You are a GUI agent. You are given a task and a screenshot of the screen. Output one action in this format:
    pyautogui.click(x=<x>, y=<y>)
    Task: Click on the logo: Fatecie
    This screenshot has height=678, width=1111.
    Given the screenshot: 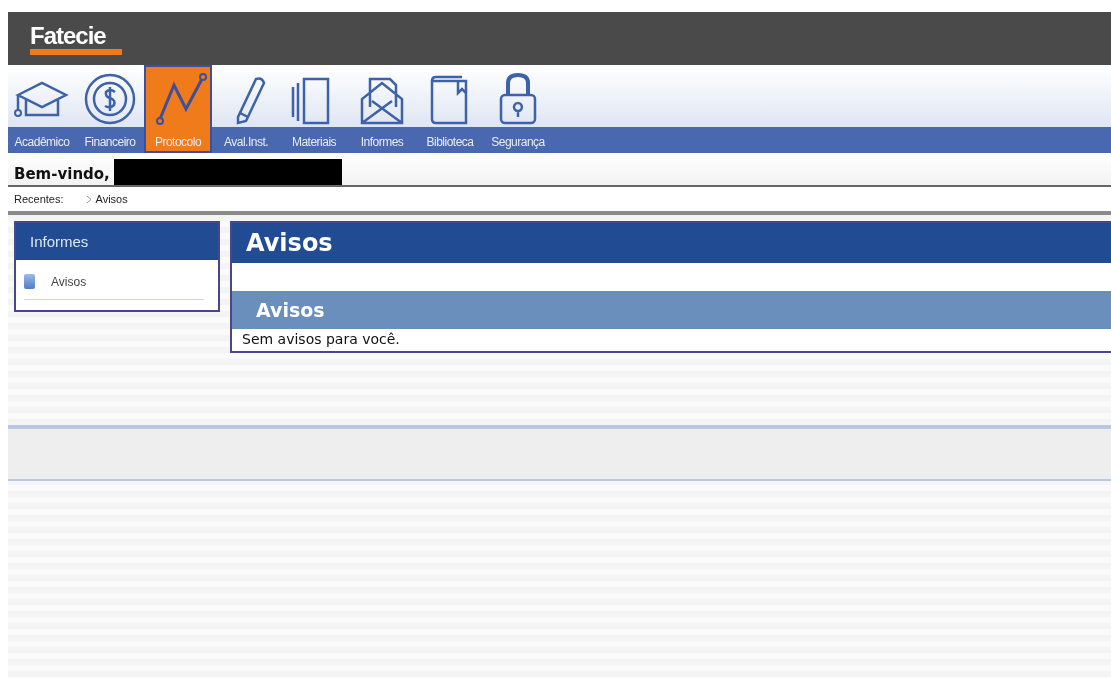 What is the action you would take?
    pyautogui.click(x=76, y=38)
    